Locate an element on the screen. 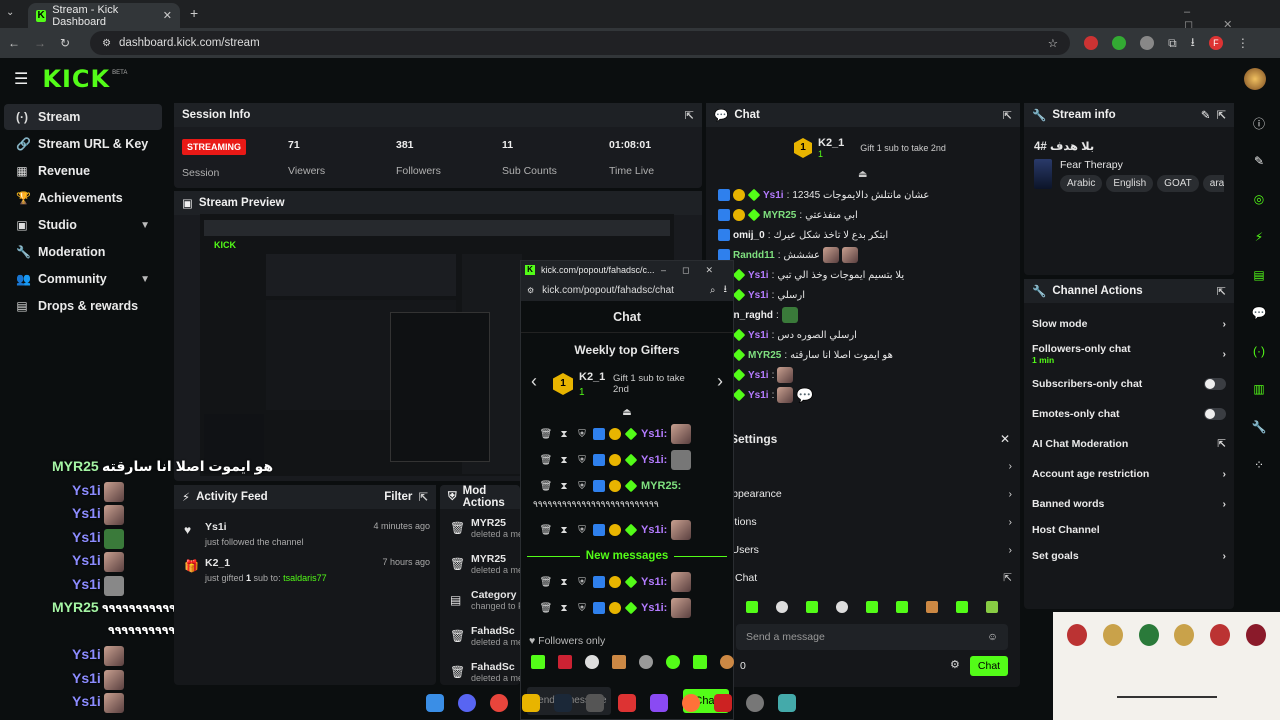 Image resolution: width=1280 pixels, height=720 pixels. windows-start-icon is located at coordinates (435, 703).